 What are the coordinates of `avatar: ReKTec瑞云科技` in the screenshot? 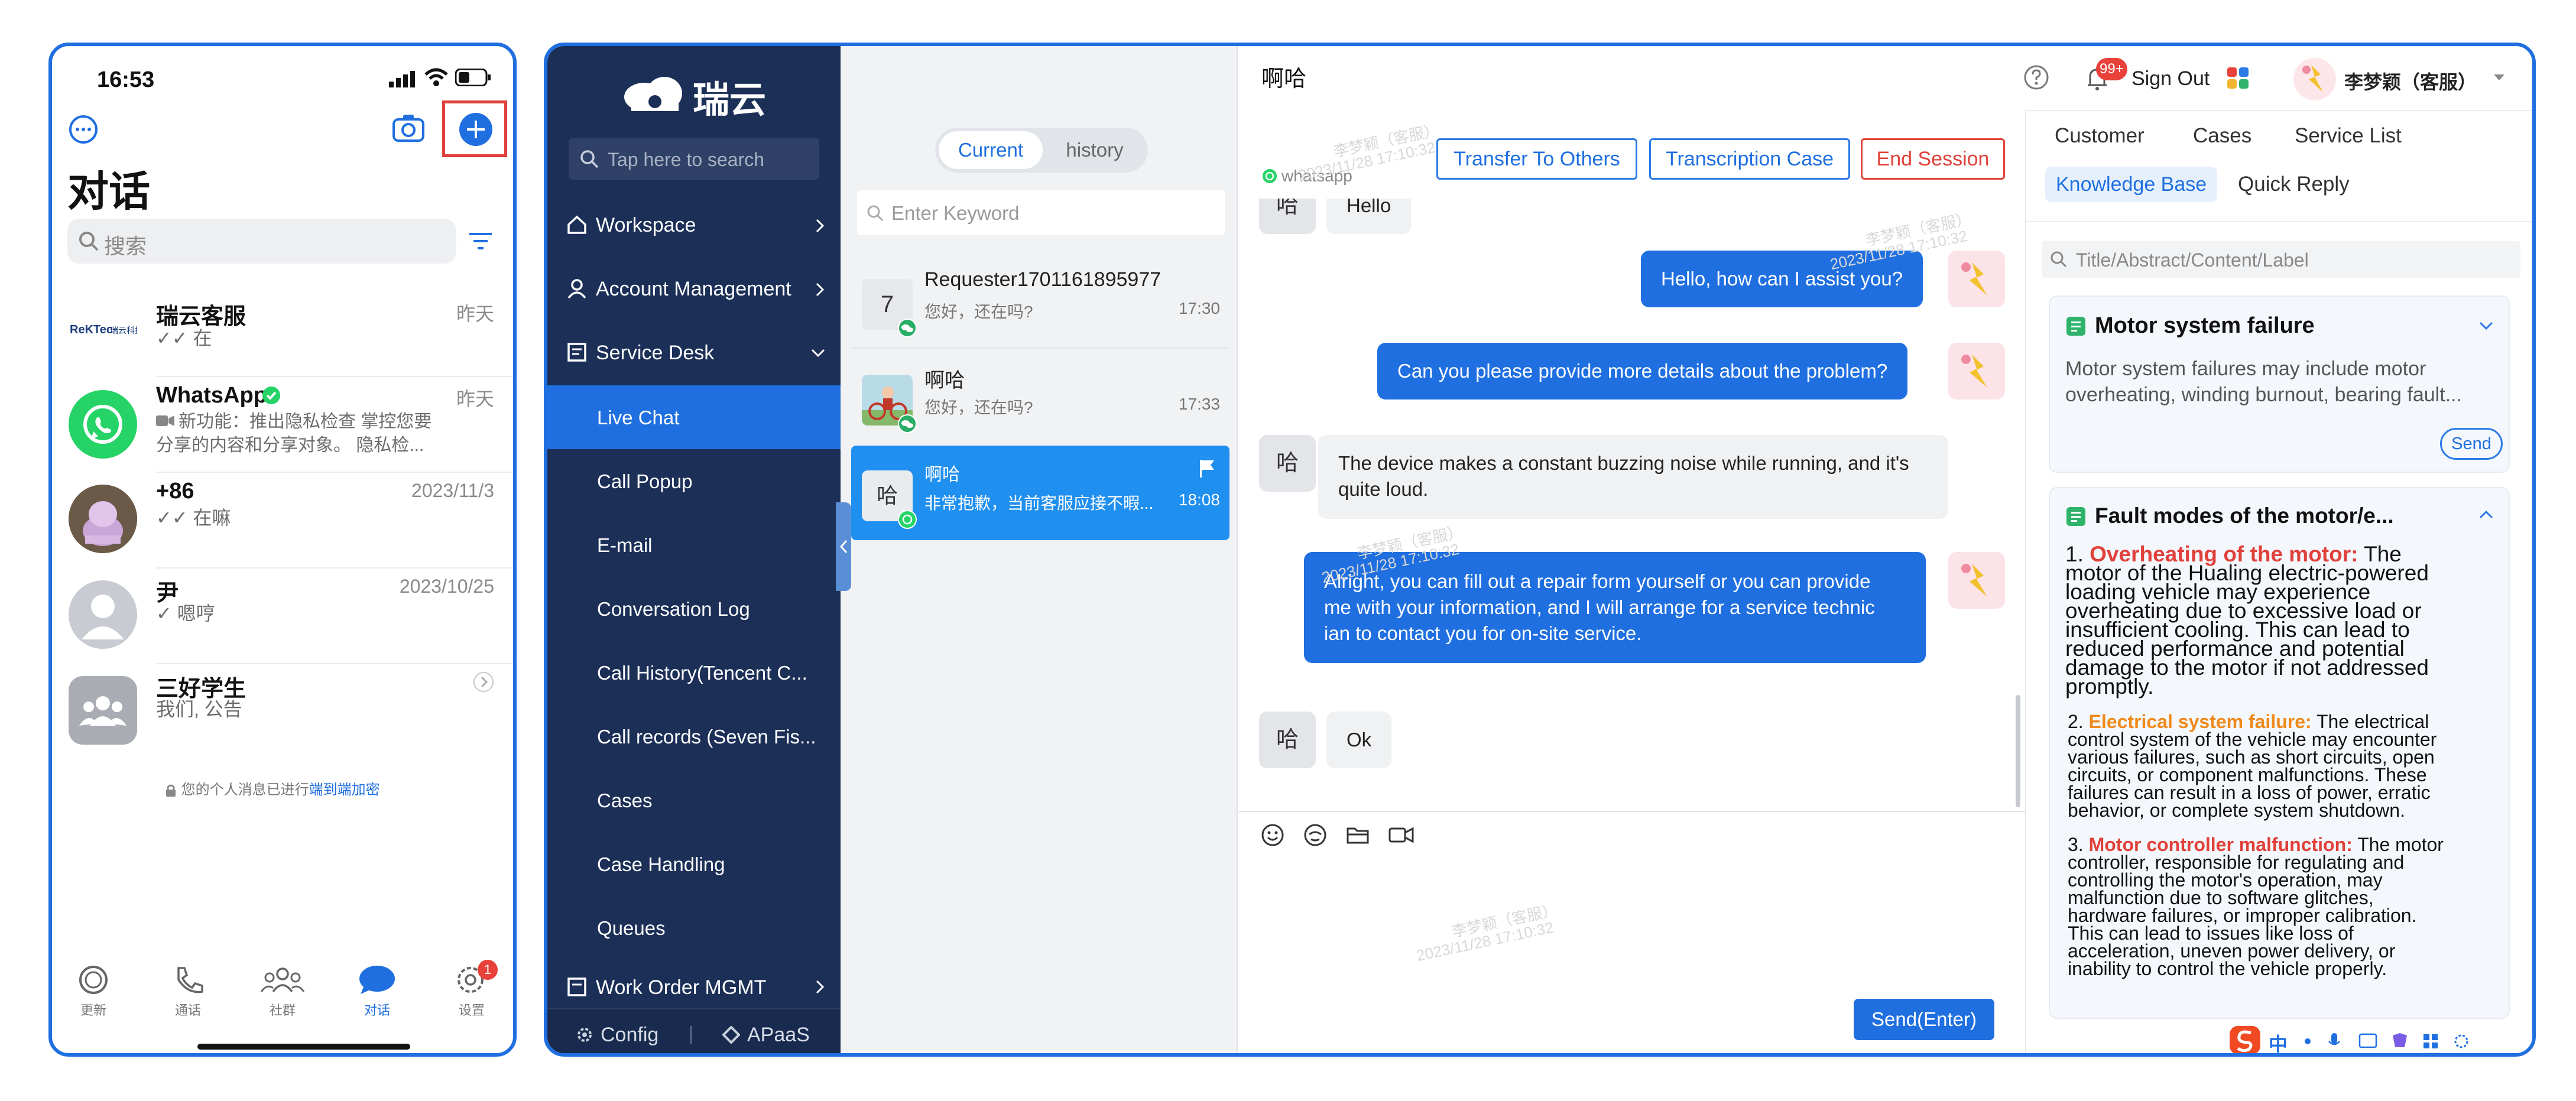 It's located at (103, 327).